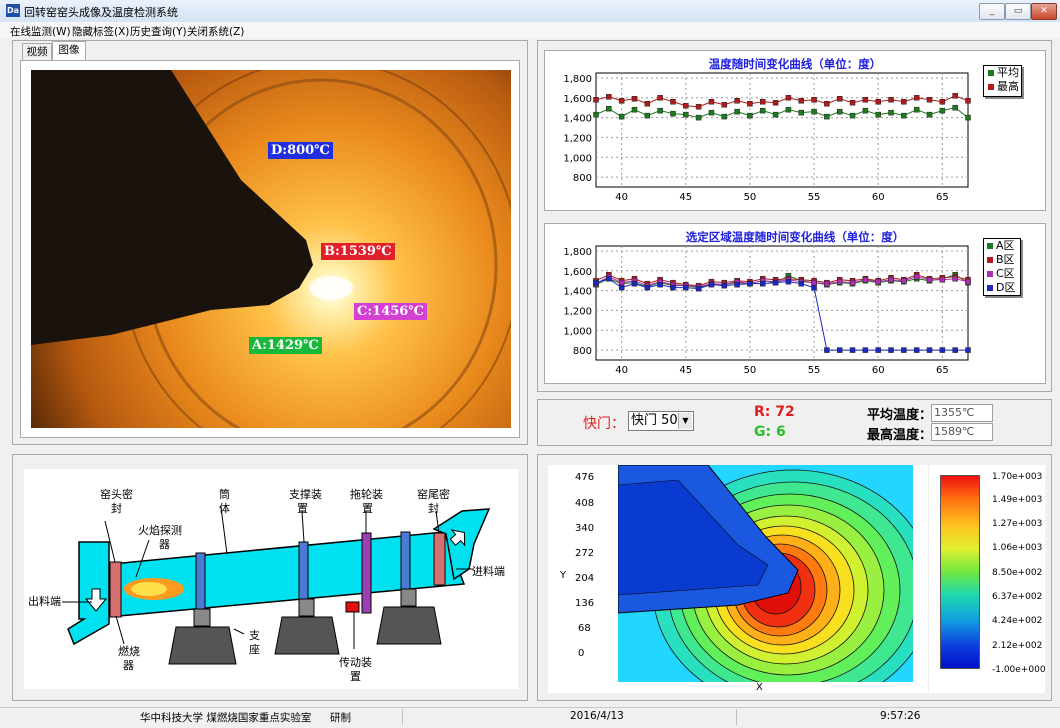 The image size is (1060, 728). What do you see at coordinates (37, 51) in the screenshot?
I see `tab-video: 视频` at bounding box center [37, 51].